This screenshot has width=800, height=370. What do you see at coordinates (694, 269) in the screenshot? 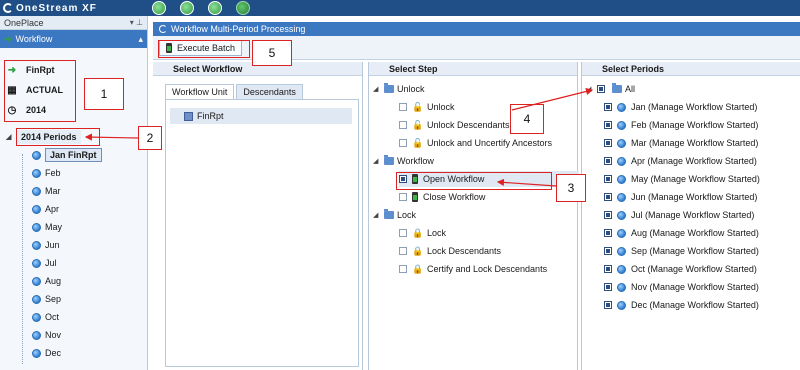
I see `period-label: Oct (Manage Workflow Started)` at bounding box center [694, 269].